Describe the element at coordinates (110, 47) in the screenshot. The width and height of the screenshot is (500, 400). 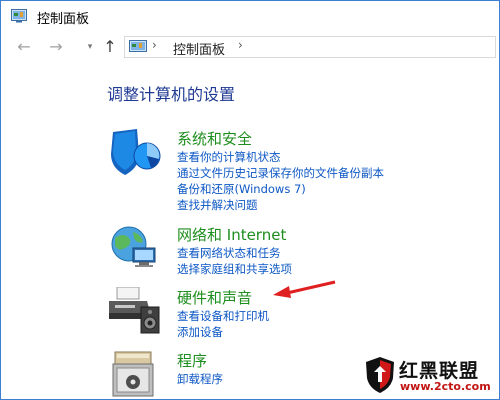
I see `arrow-up-icon: ↑` at that location.